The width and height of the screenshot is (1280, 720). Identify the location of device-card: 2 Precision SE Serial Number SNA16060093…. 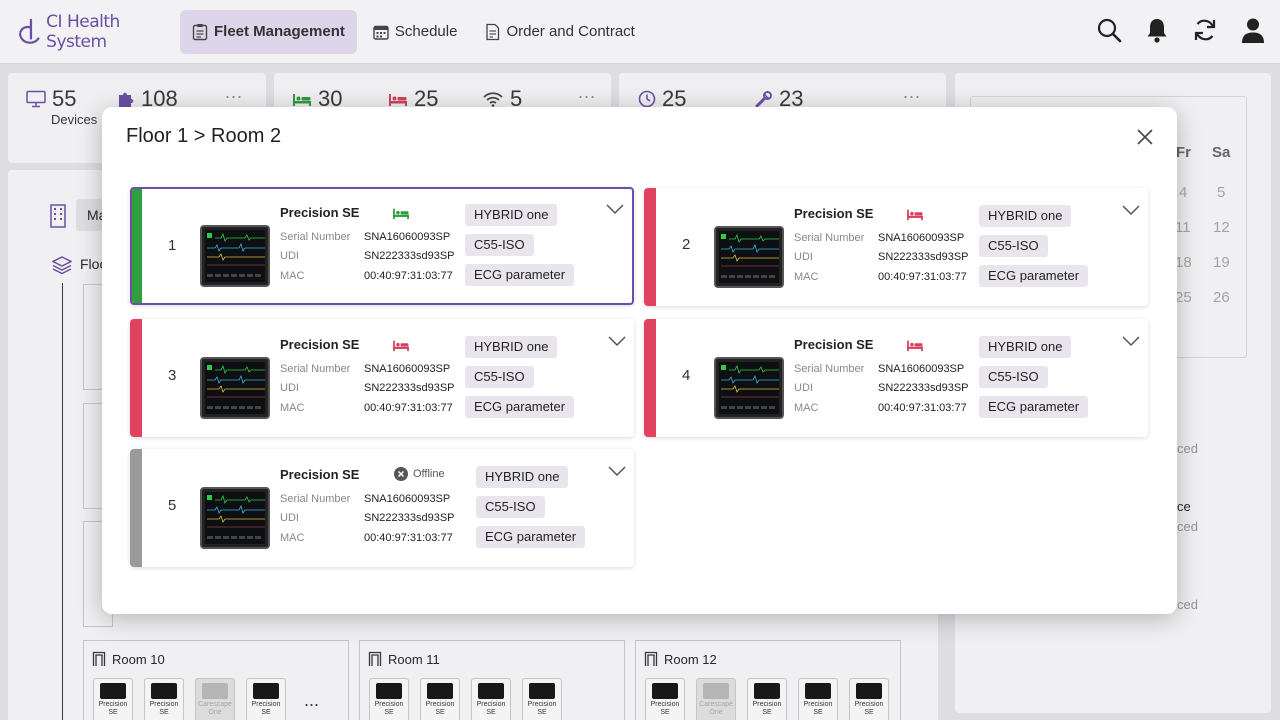
(896, 247).